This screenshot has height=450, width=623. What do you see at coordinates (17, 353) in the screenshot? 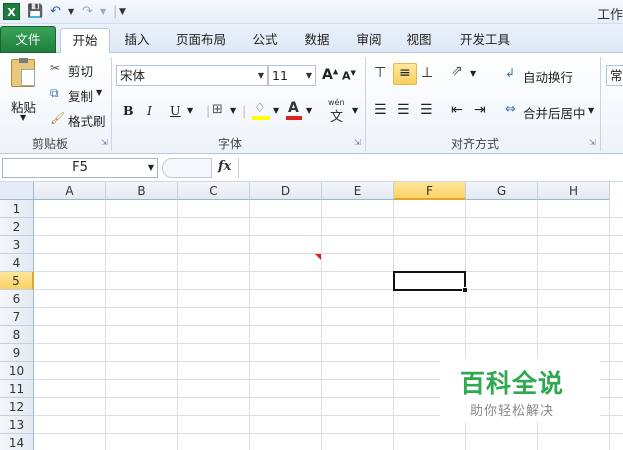
I see `row-header-9: 9` at bounding box center [17, 353].